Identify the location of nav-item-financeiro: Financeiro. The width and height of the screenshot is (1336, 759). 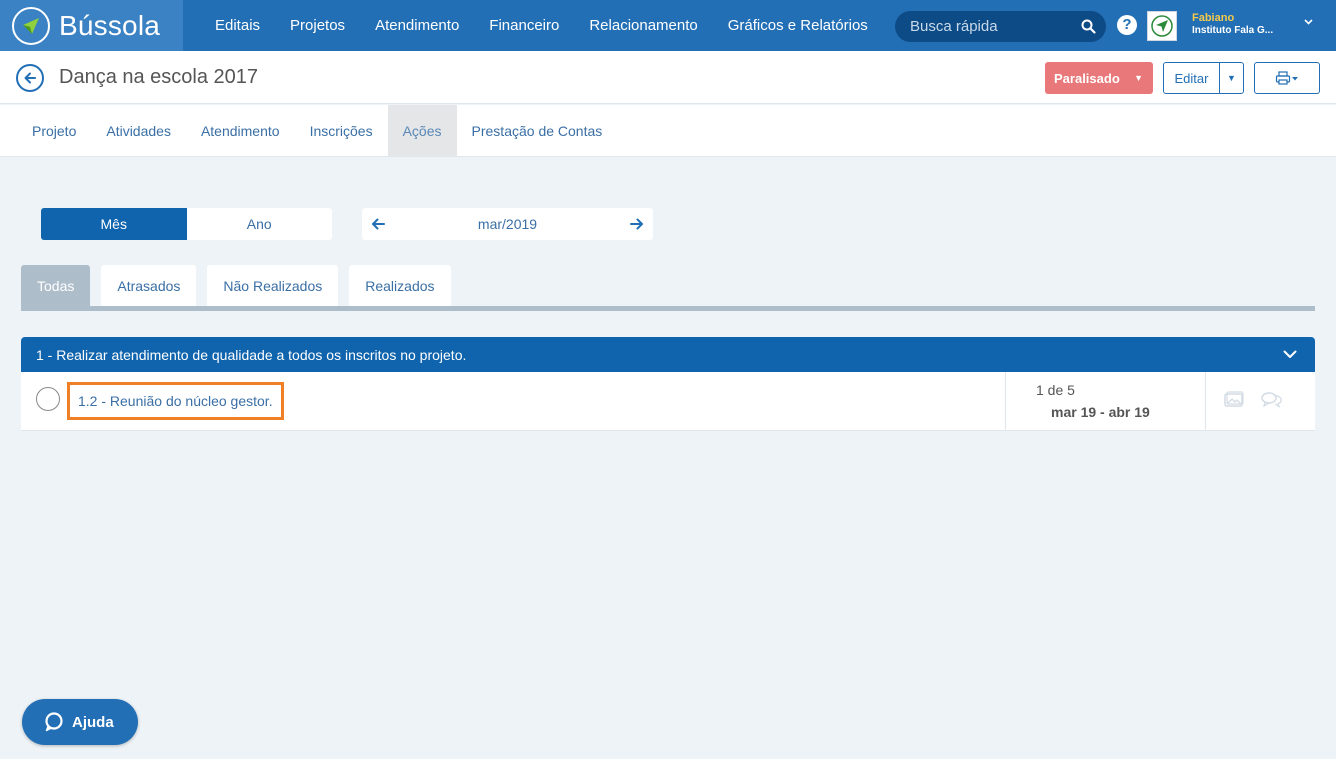
(524, 25).